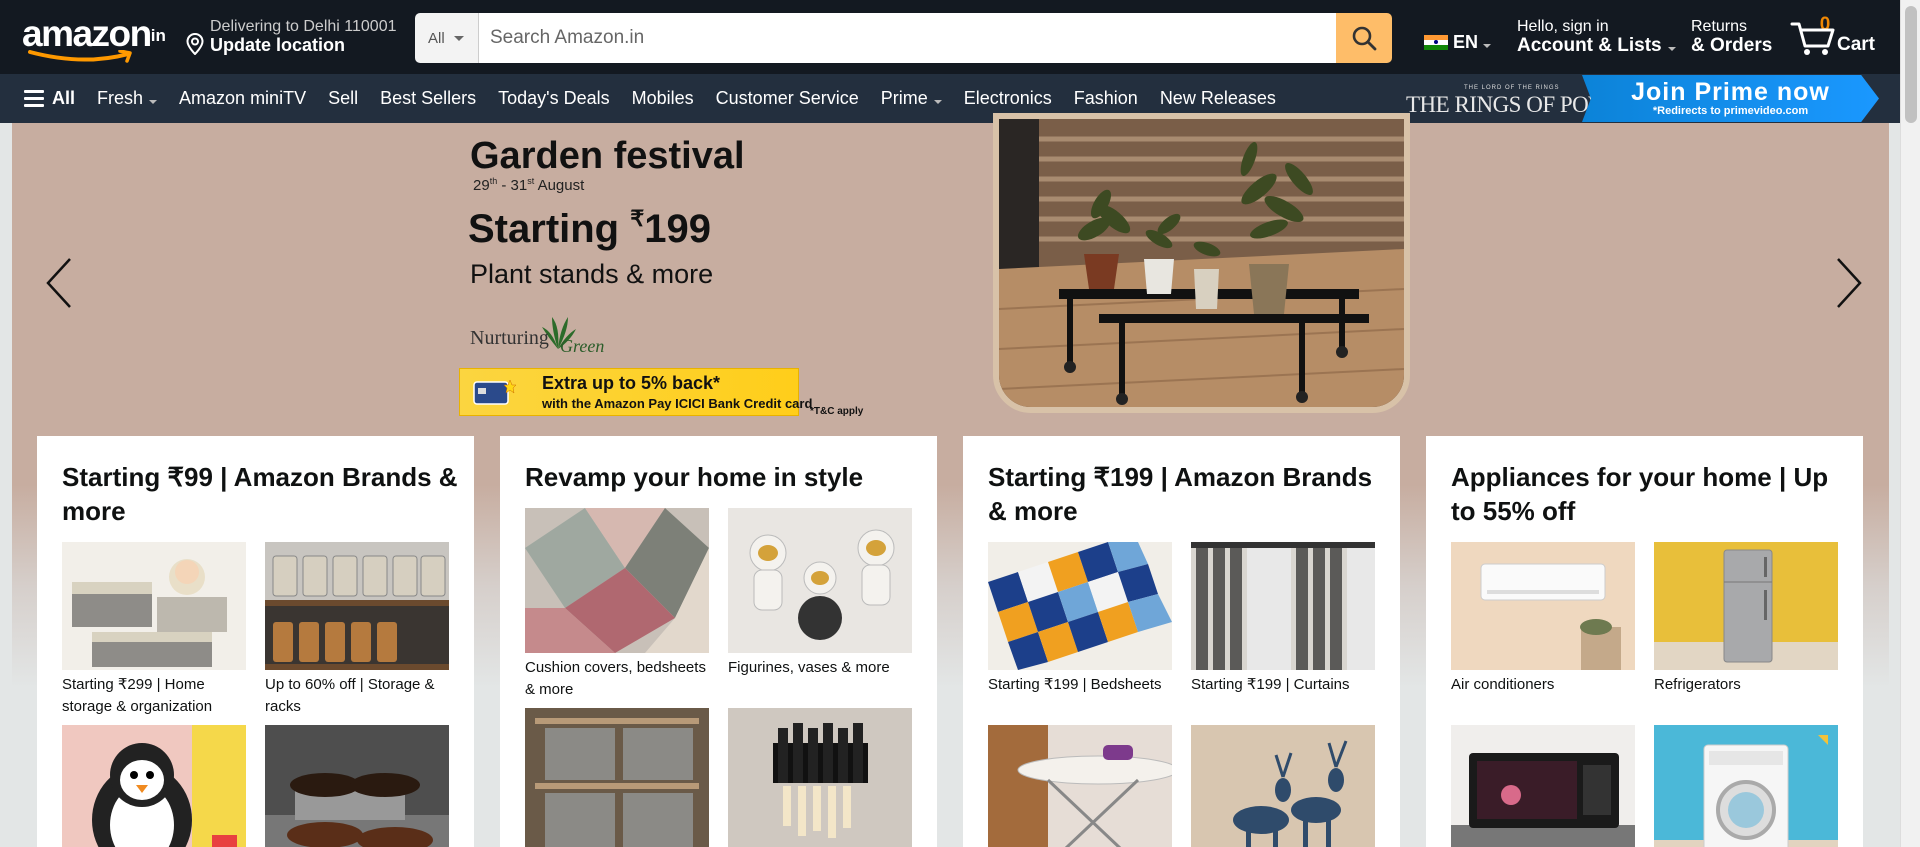 Image resolution: width=1920 pixels, height=847 pixels. I want to click on update-location-label: Update location, so click(278, 45).